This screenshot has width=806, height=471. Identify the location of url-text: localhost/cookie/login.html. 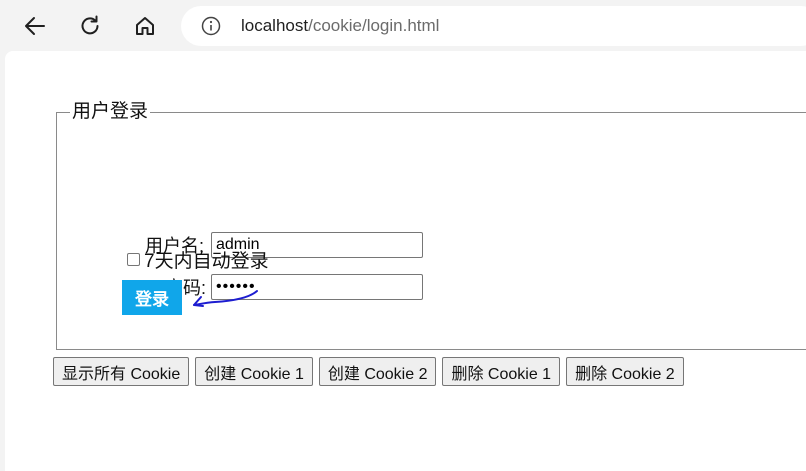
(340, 26).